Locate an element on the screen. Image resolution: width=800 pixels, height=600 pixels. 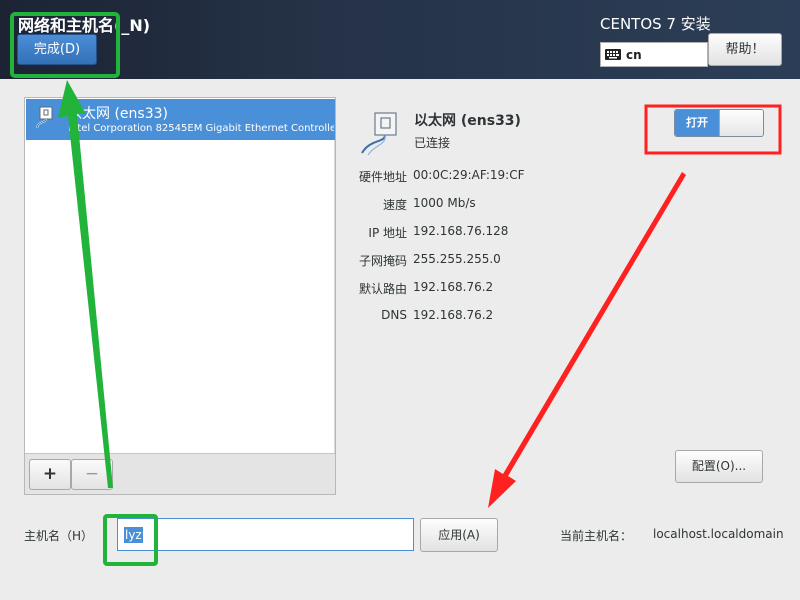
add-device-button: + is located at coordinates (50, 474).